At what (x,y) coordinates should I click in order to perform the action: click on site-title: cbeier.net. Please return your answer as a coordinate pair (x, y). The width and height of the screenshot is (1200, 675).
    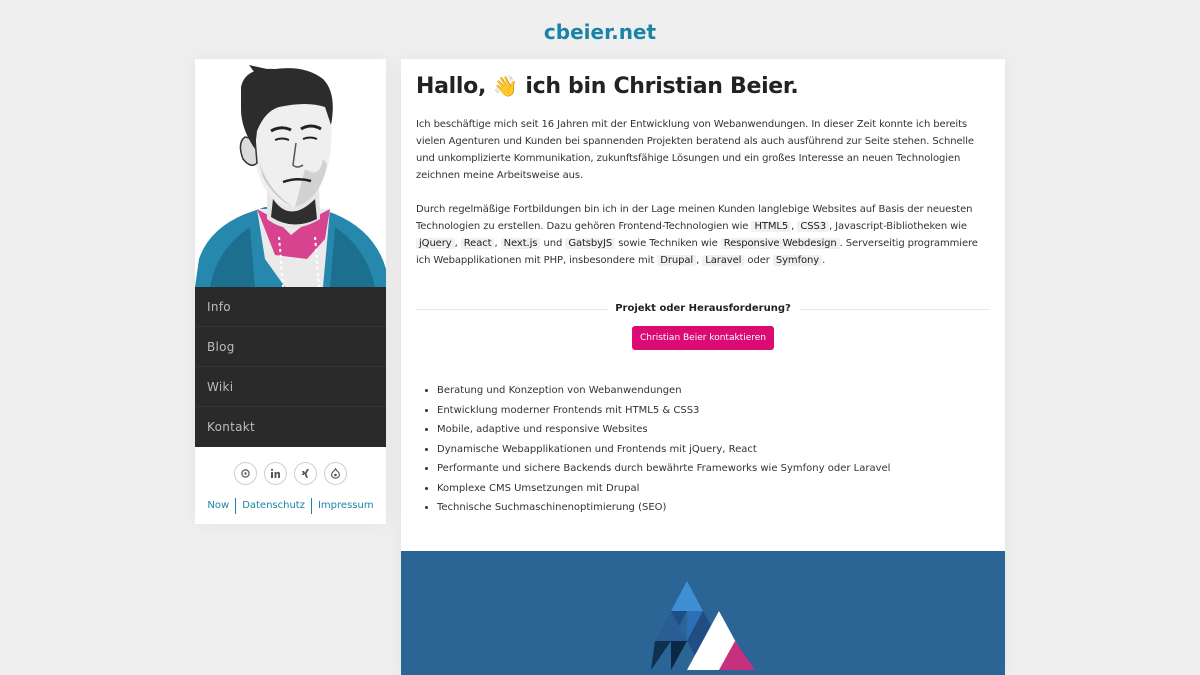
    Looking at the image, I should click on (600, 32).